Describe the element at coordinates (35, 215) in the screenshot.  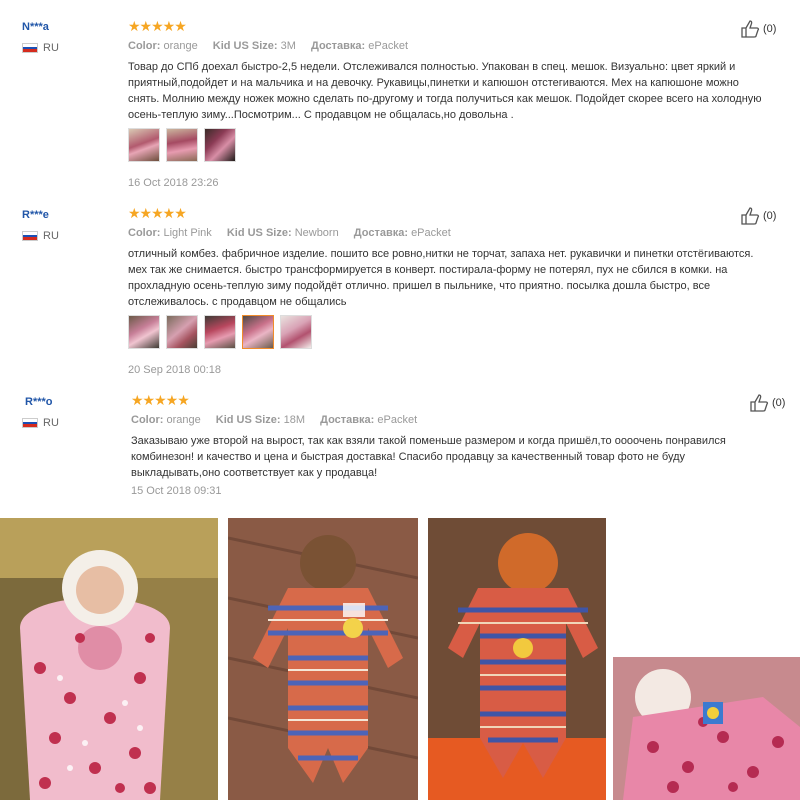
I see `reviewer-name: R***e` at that location.